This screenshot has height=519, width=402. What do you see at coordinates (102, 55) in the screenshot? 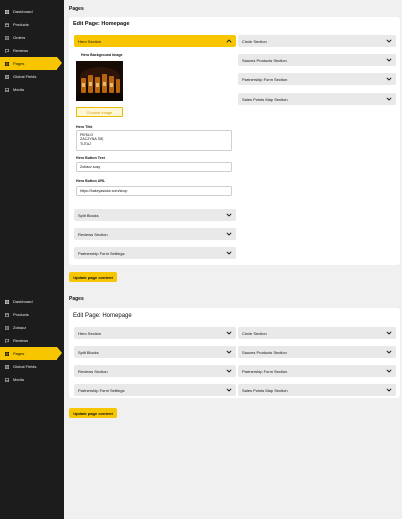
I see `hero-bg-image-label: Hero Background Image` at bounding box center [102, 55].